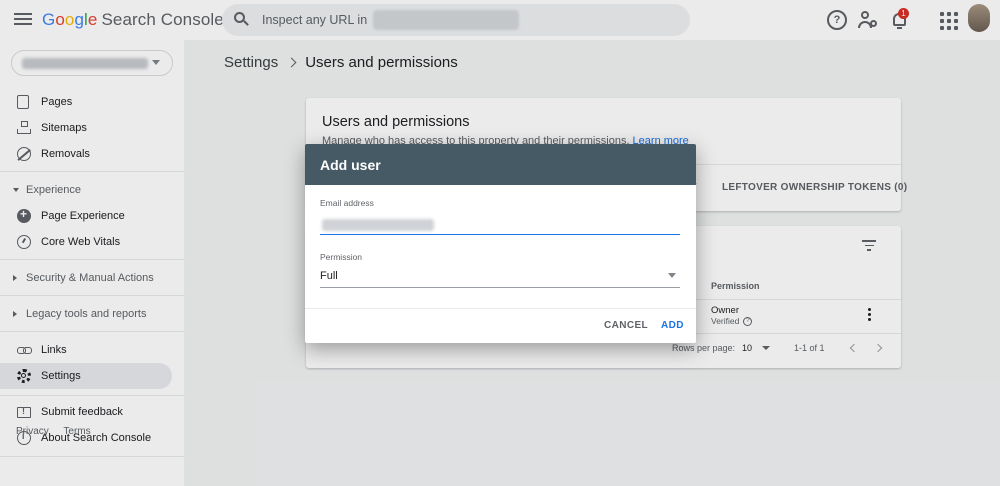  I want to click on email-label: Email address, so click(347, 203).